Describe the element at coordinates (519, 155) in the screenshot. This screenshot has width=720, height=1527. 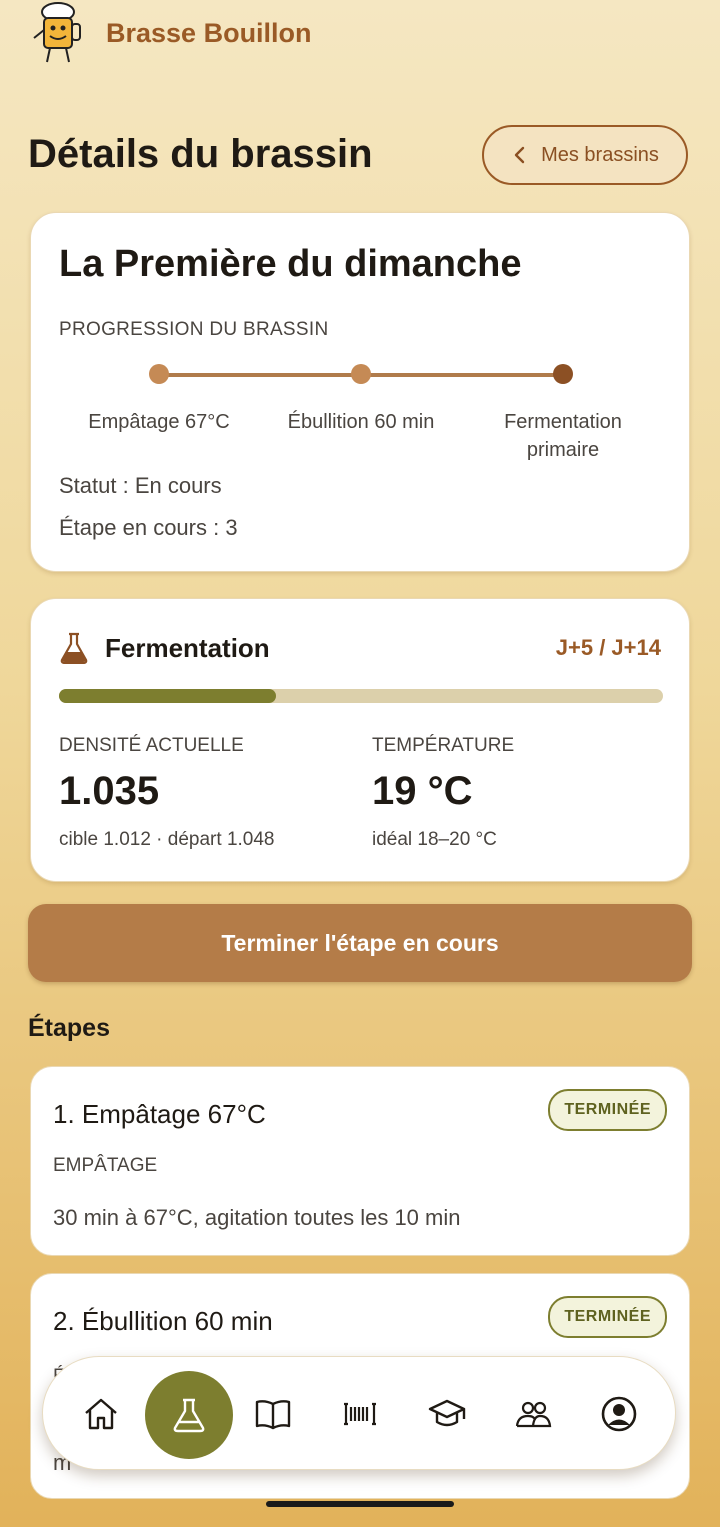
I see `chevron-left-icon` at that location.